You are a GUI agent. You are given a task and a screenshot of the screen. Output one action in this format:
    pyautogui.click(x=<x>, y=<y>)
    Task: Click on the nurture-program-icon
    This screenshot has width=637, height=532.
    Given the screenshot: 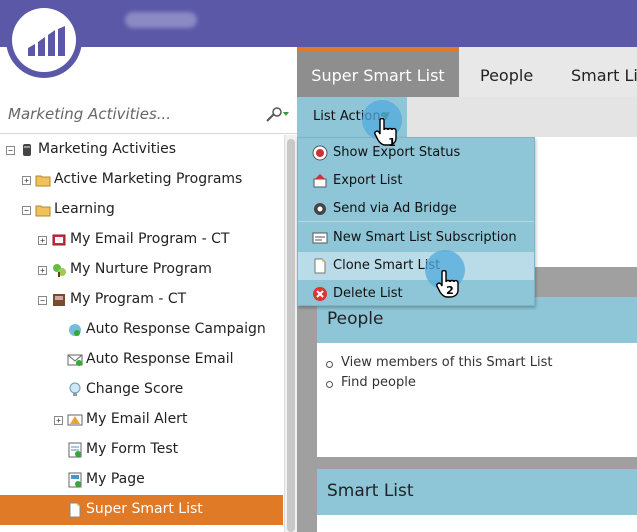 What is the action you would take?
    pyautogui.click(x=59, y=270)
    